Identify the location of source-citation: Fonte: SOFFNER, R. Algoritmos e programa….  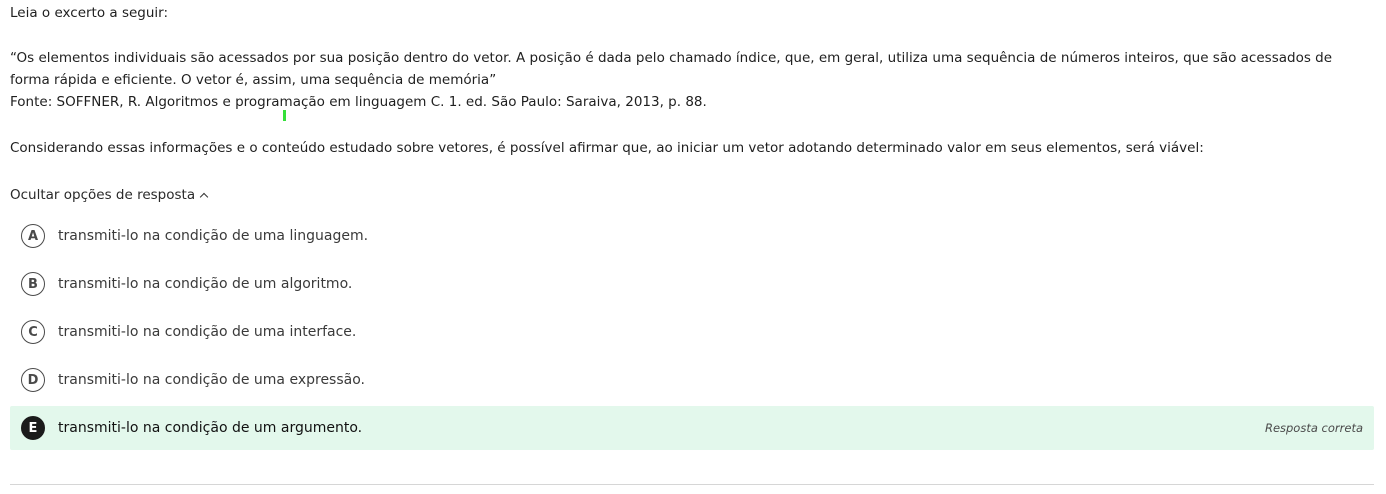
(358, 102).